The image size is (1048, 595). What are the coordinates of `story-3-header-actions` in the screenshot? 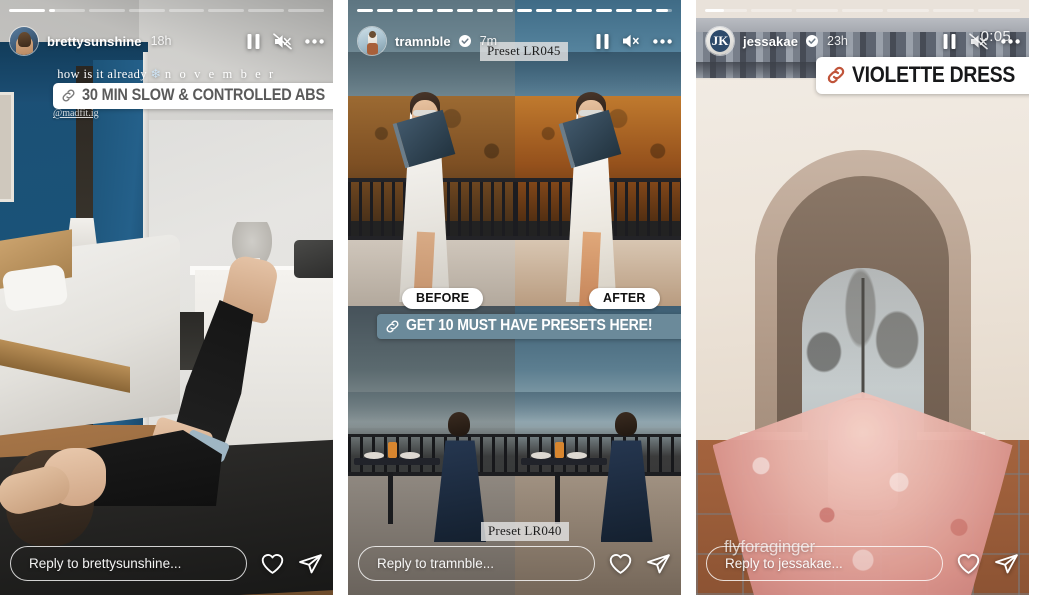 It's located at (981, 41).